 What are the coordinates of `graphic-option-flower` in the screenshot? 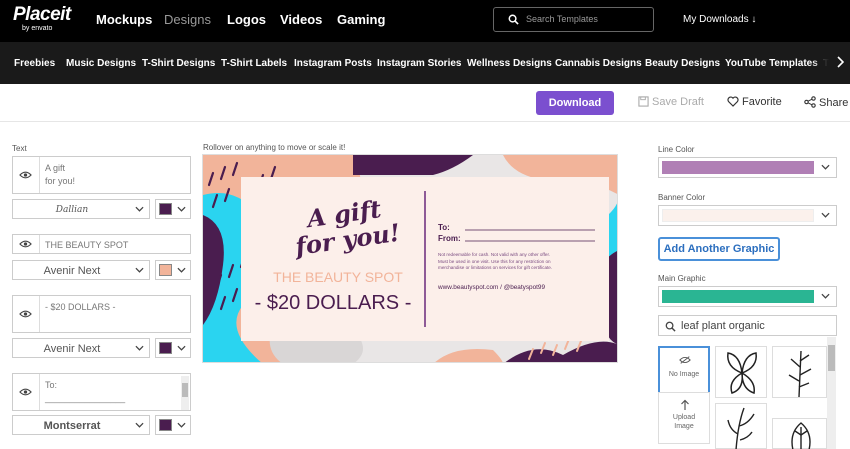 It's located at (741, 372).